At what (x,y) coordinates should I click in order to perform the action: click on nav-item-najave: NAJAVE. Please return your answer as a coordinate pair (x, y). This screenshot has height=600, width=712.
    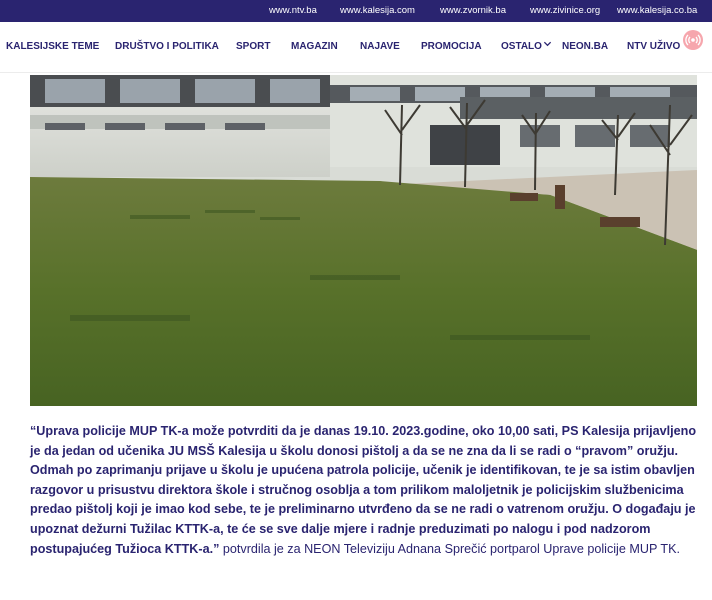
    Looking at the image, I should click on (380, 46).